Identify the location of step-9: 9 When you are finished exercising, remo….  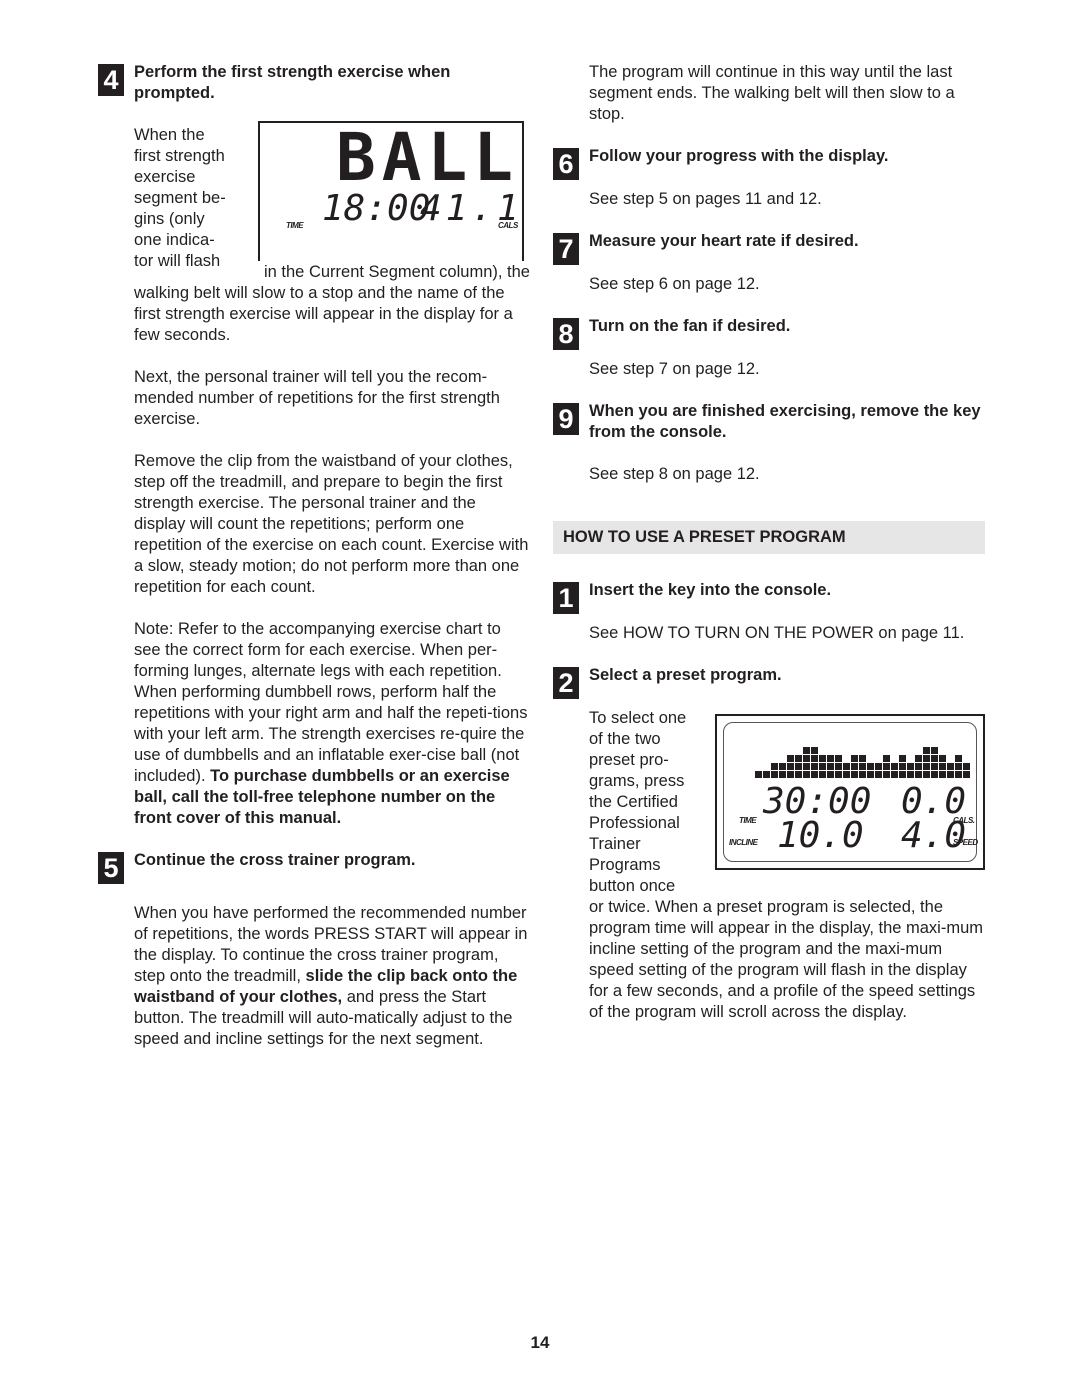
(769, 422).